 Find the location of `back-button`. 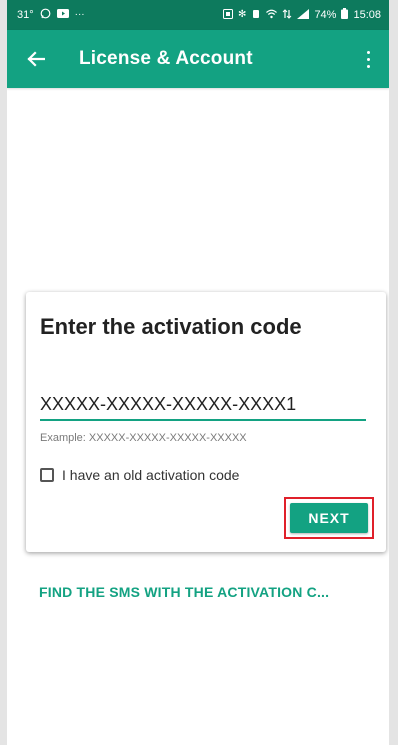

back-button is located at coordinates (36, 59).